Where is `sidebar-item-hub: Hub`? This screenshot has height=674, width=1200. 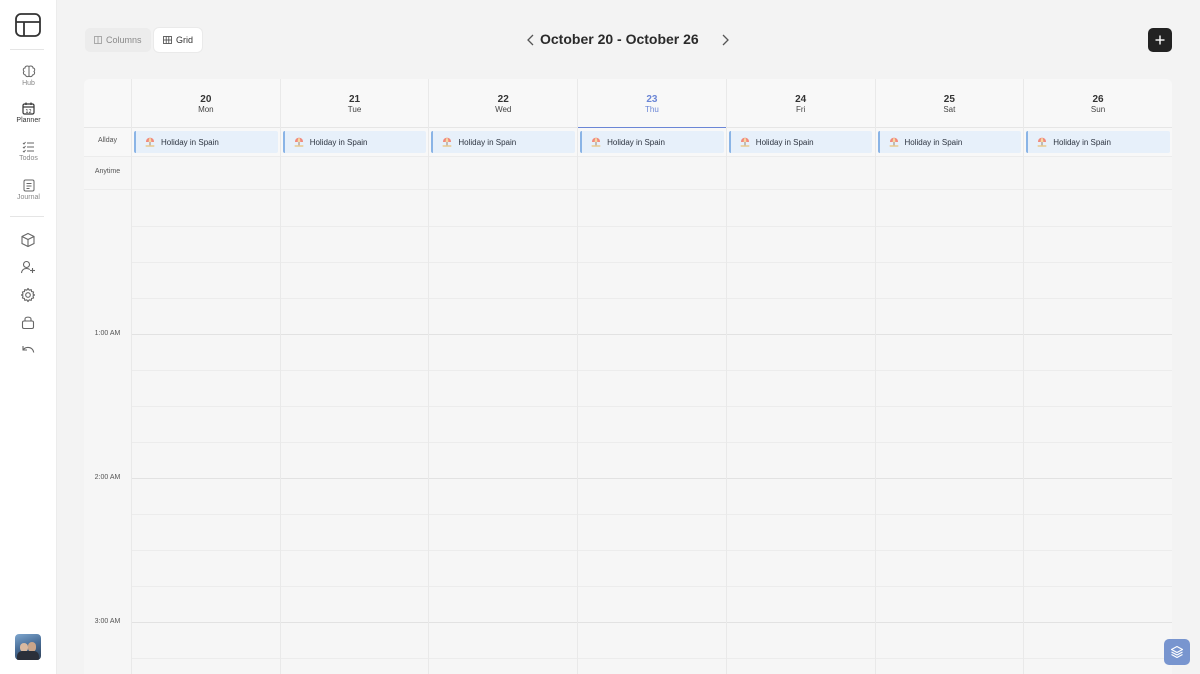 sidebar-item-hub: Hub is located at coordinates (28, 76).